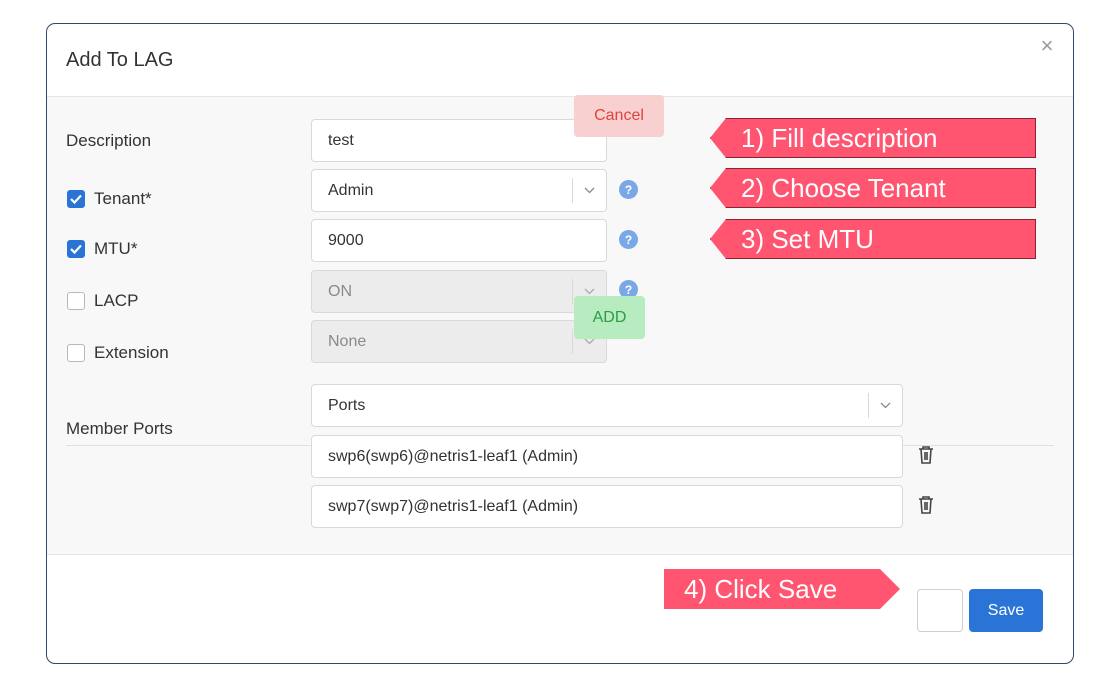 The width and height of the screenshot is (1109, 689). What do you see at coordinates (119, 428) in the screenshot?
I see `member-ports-label: Member Ports` at bounding box center [119, 428].